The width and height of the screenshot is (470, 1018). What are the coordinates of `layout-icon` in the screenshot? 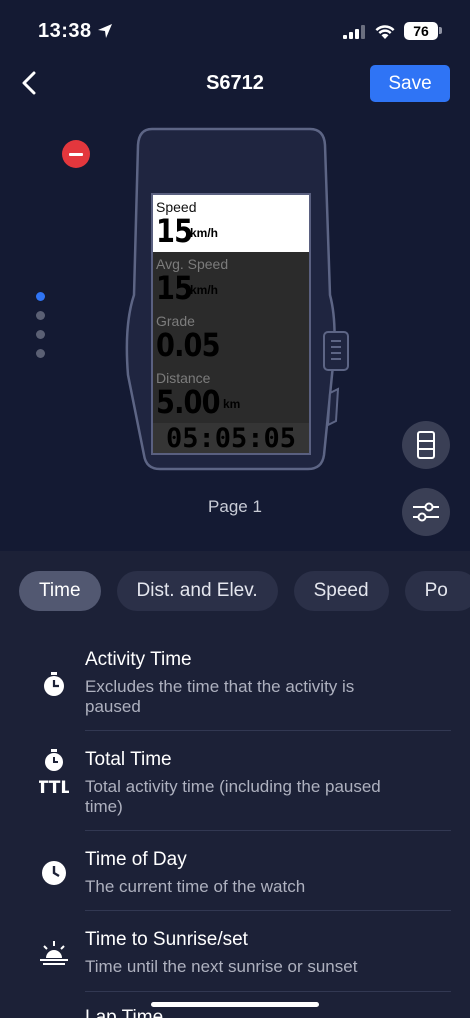 It's located at (426, 445).